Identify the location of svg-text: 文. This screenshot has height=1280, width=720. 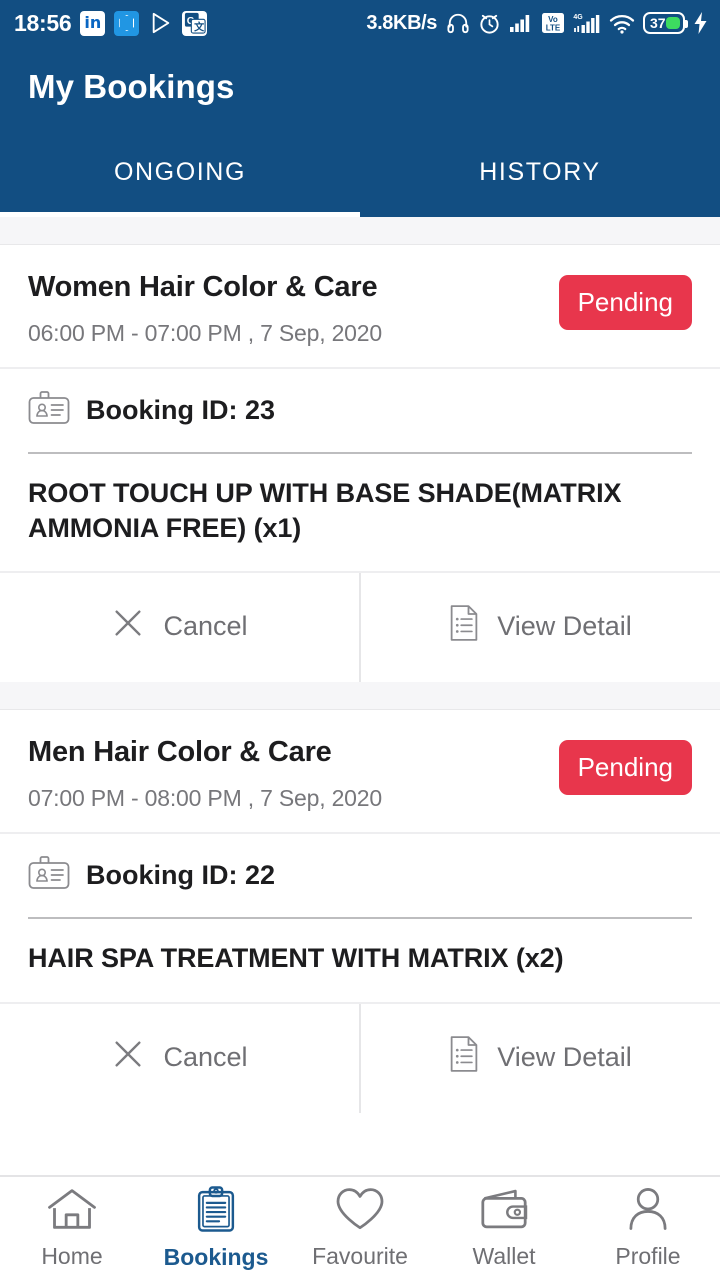
(199, 26).